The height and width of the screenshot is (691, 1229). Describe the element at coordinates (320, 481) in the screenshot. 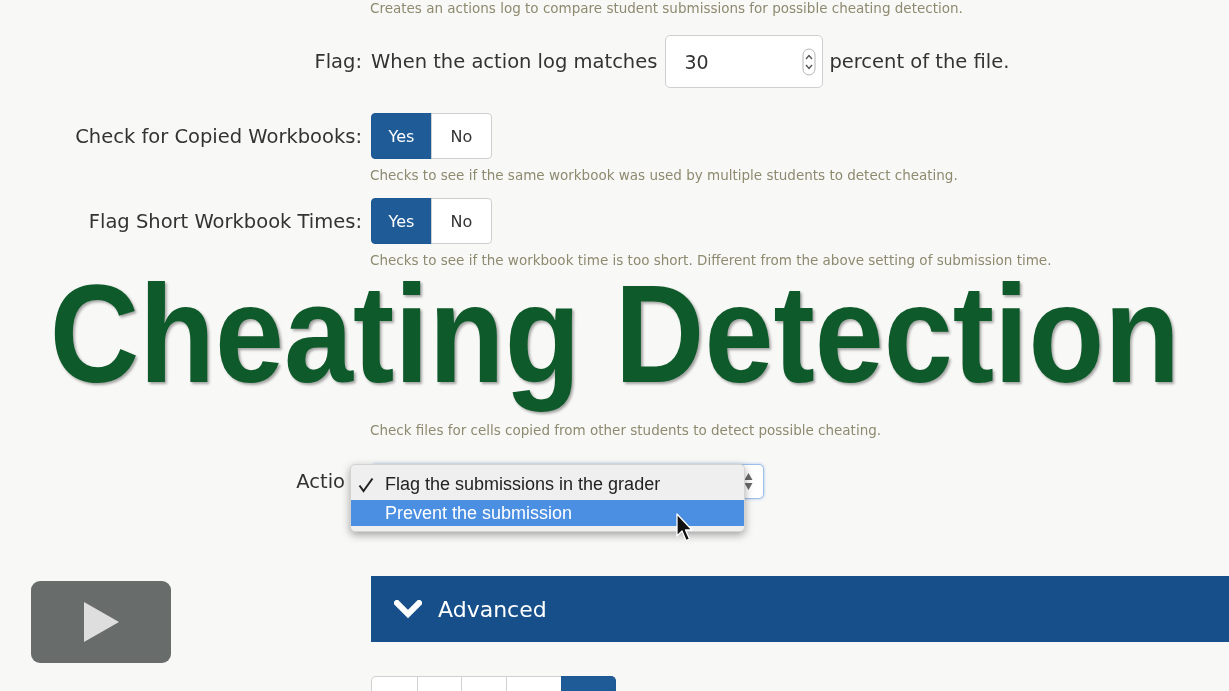

I see `setting-label: Actio` at that location.